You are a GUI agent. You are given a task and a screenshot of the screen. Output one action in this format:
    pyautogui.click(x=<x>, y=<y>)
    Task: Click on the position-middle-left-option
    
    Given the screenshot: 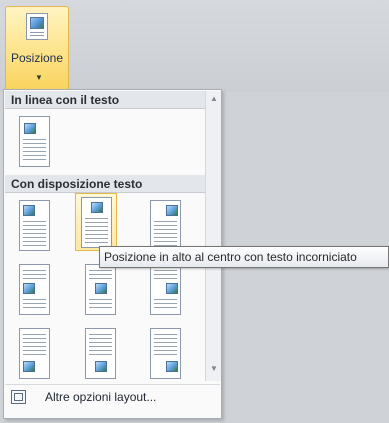 What is the action you would take?
    pyautogui.click(x=34, y=289)
    